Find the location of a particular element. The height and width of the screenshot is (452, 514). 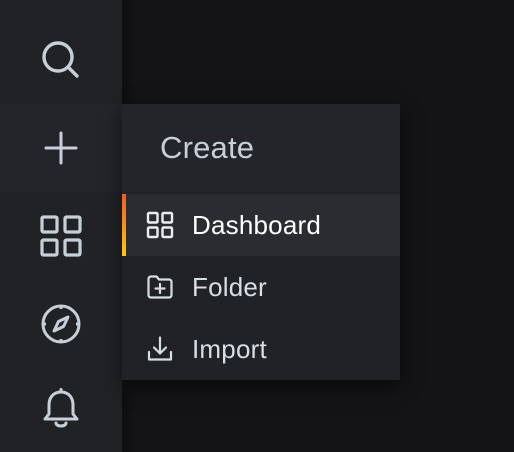

menu-item-folder: Folder is located at coordinates (261, 287).